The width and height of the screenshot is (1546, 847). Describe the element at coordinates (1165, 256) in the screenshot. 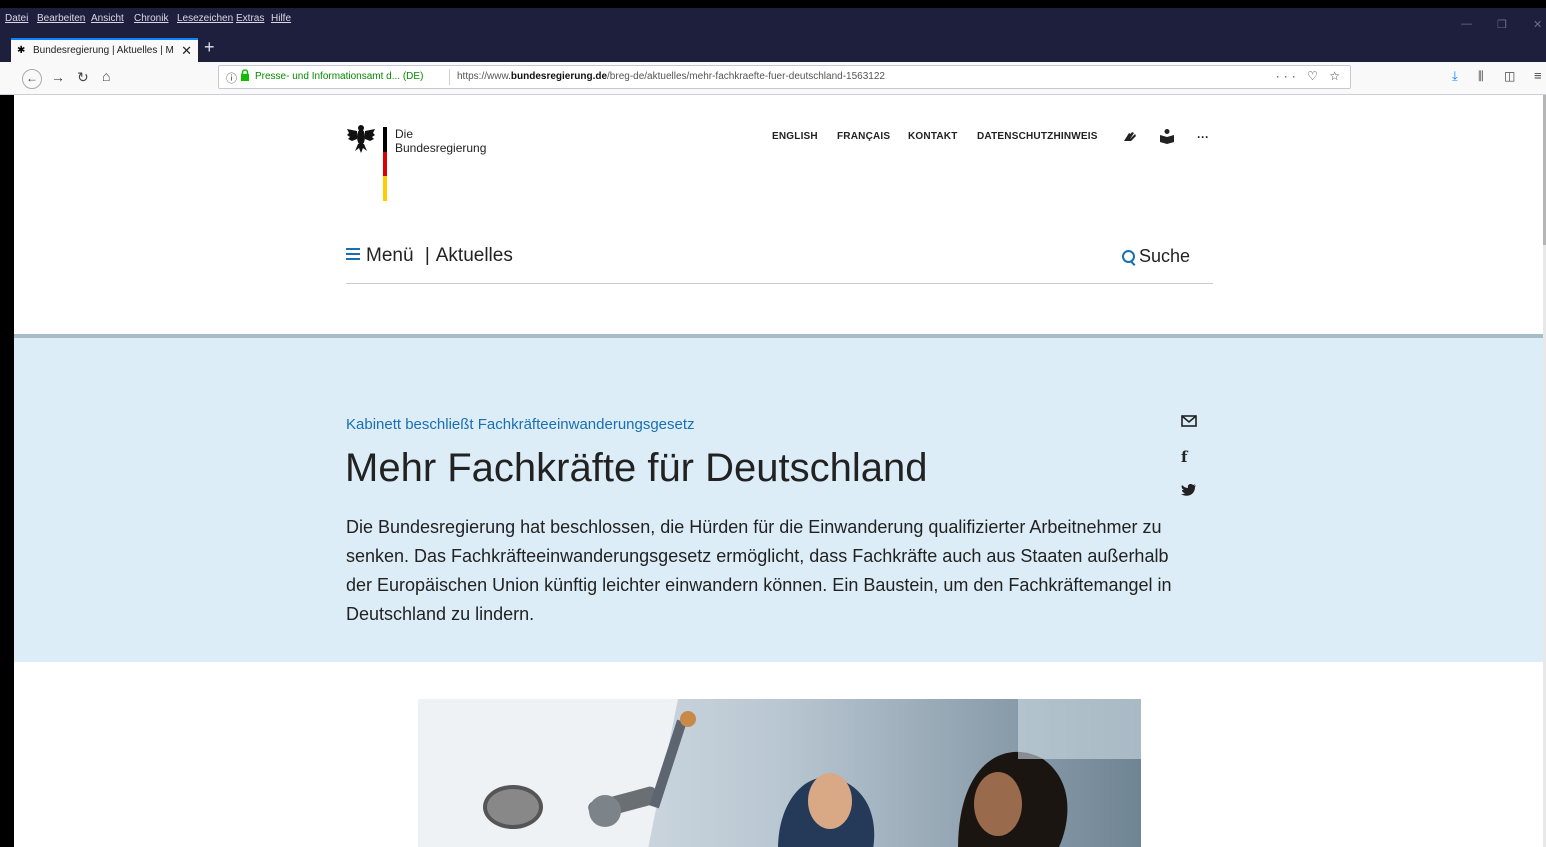

I see `search-label: Suche` at that location.